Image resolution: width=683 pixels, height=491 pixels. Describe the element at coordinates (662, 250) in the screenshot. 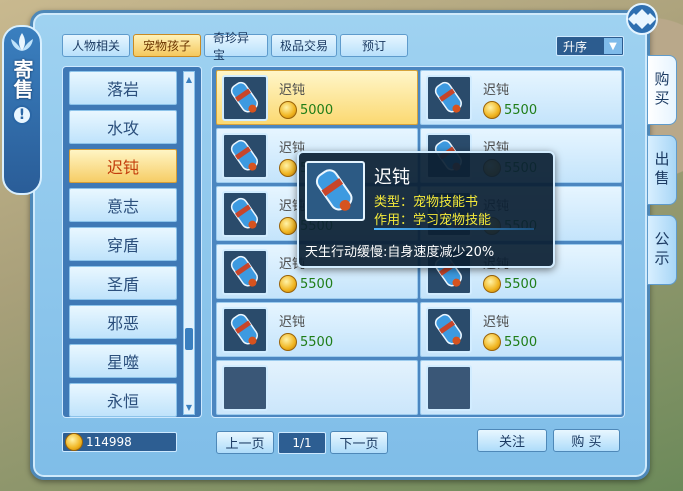

I see `side-tab-public: 公示` at that location.